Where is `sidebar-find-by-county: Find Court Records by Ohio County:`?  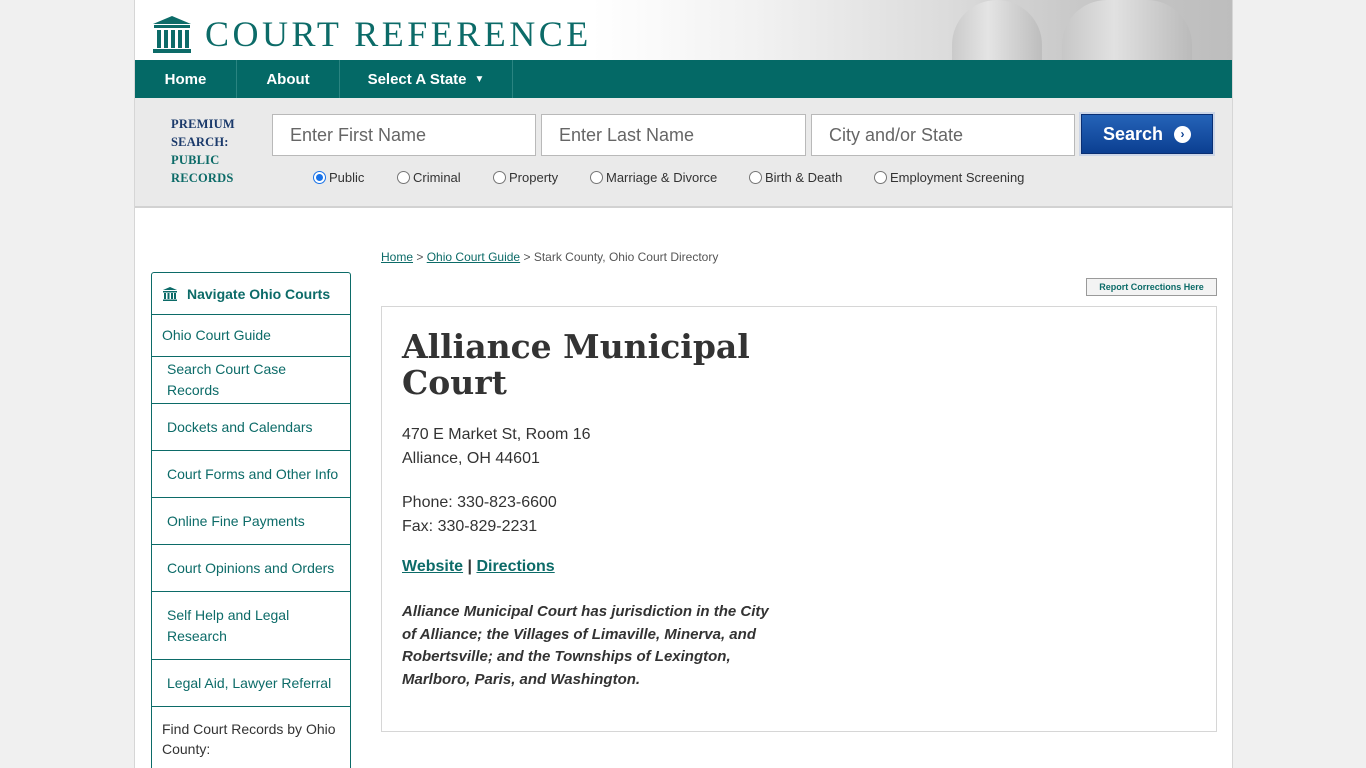 sidebar-find-by-county: Find Court Records by Ohio County: is located at coordinates (249, 739).